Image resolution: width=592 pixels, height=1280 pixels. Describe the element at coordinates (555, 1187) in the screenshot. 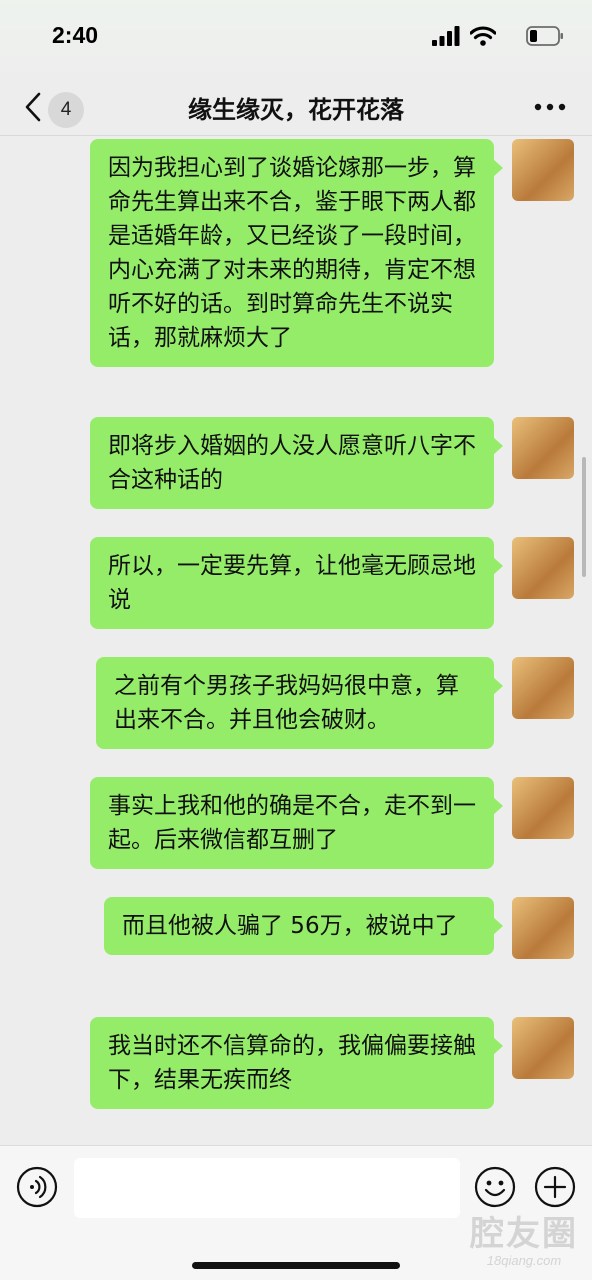

I see `plus-icon` at that location.